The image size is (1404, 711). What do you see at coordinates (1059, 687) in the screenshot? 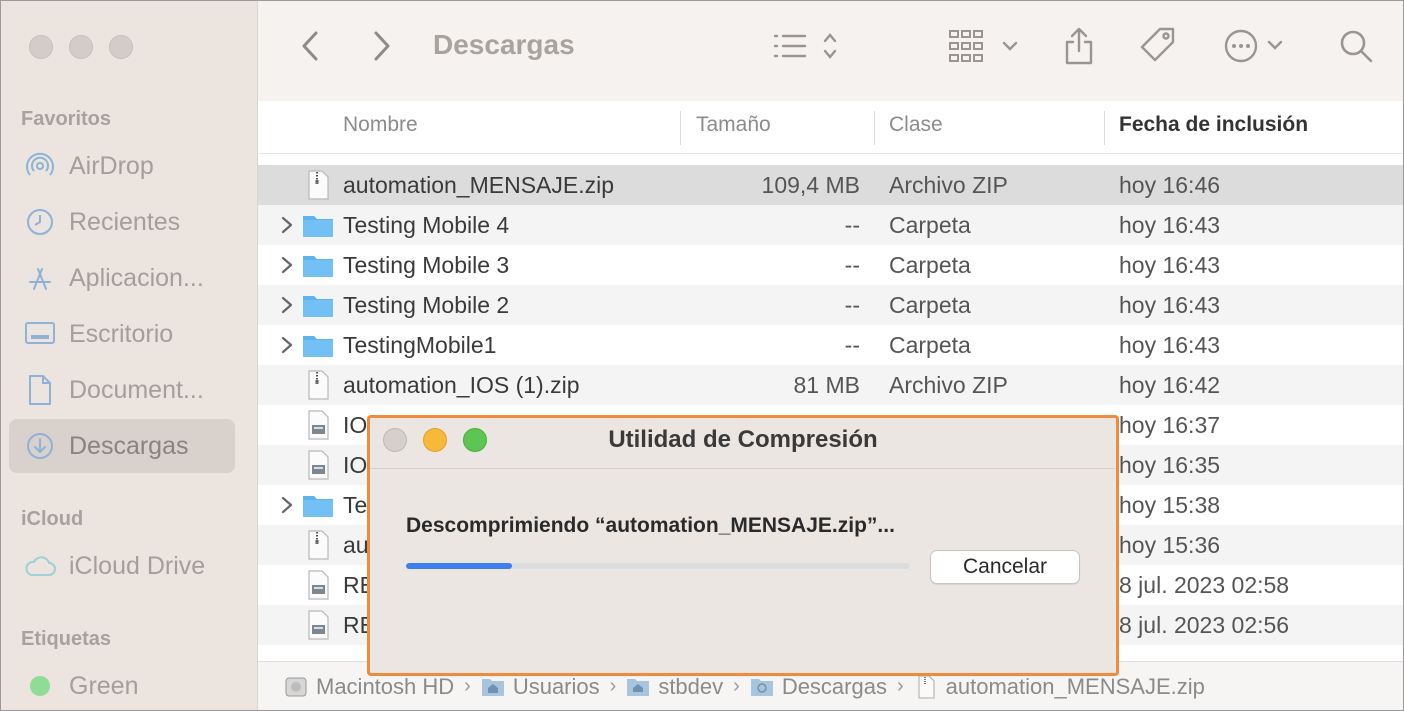
I see `path-crumb: automation_MENSAJE.zip` at bounding box center [1059, 687].